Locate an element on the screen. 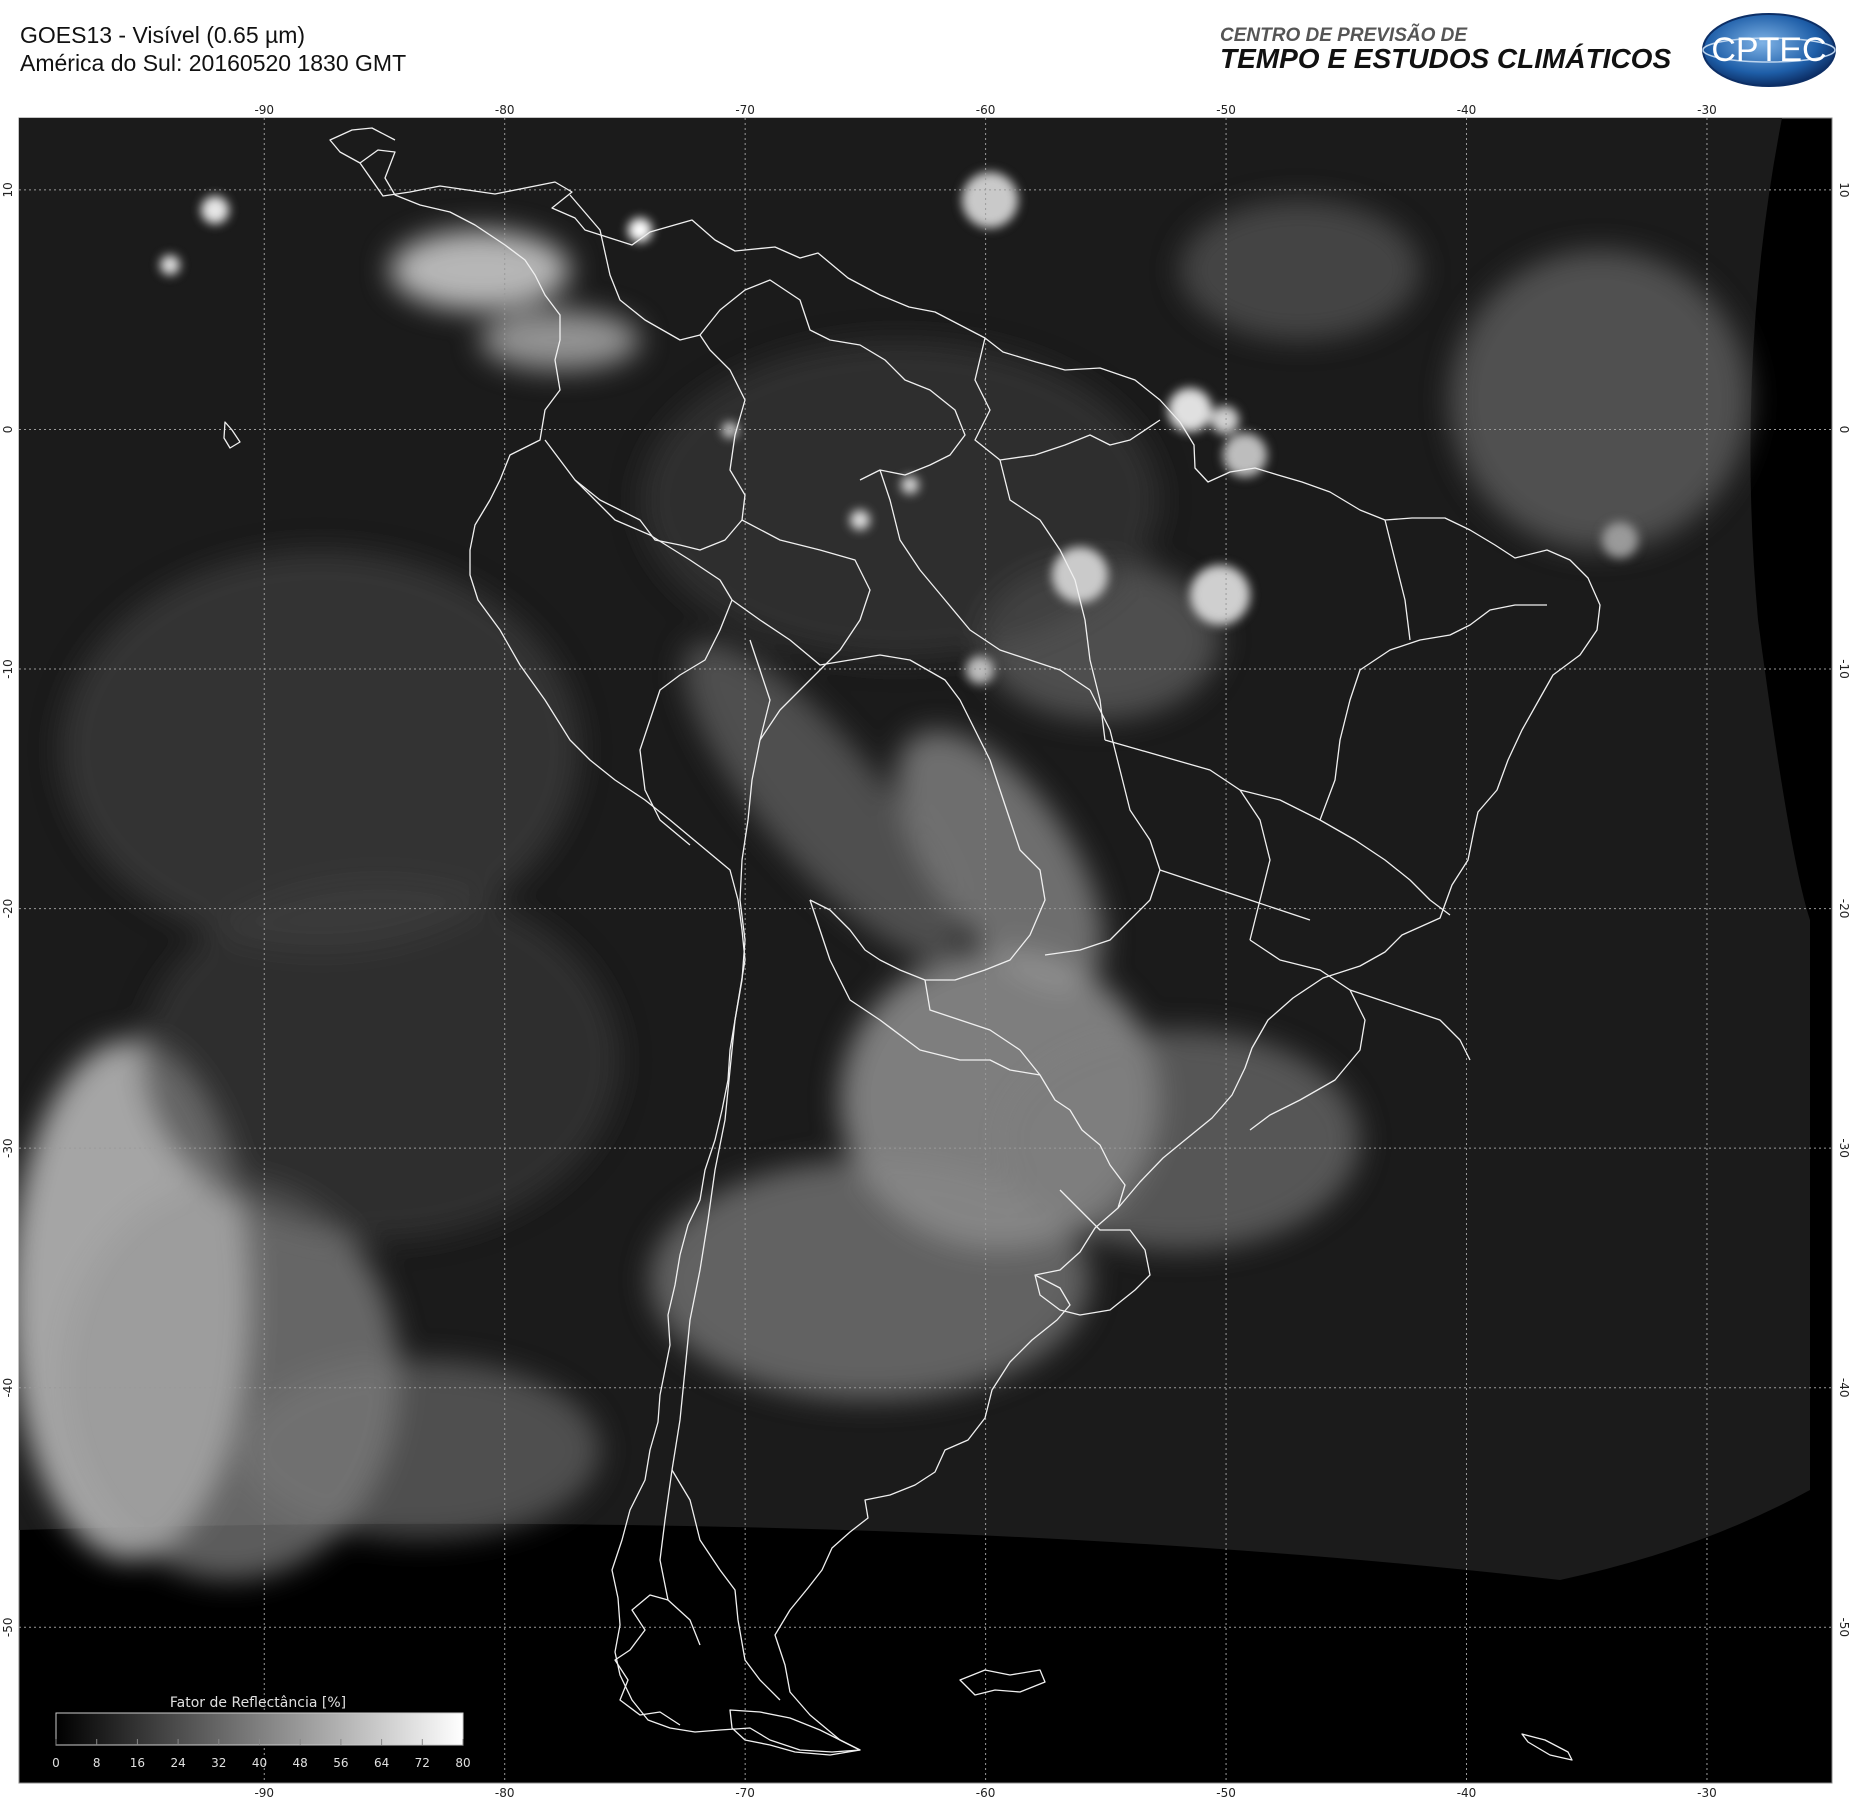  colorbar-tick-label: 40 is located at coordinates (259, 1763).